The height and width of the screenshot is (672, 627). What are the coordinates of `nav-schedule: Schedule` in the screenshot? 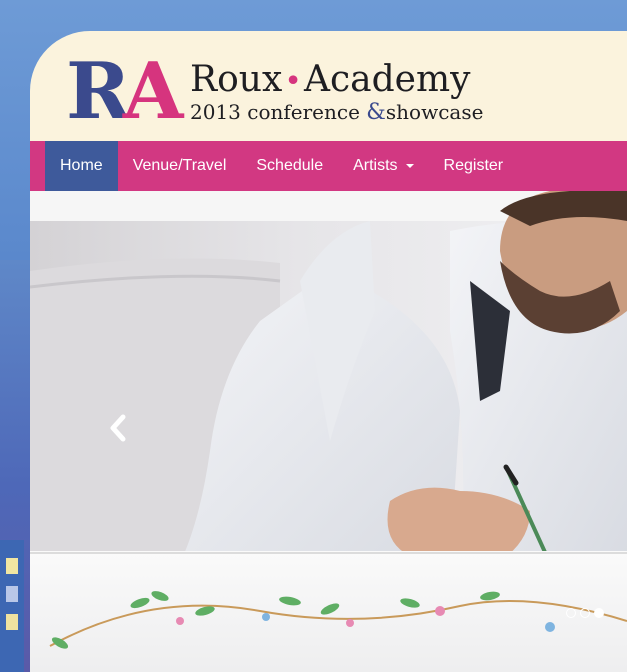 It's located at (289, 166).